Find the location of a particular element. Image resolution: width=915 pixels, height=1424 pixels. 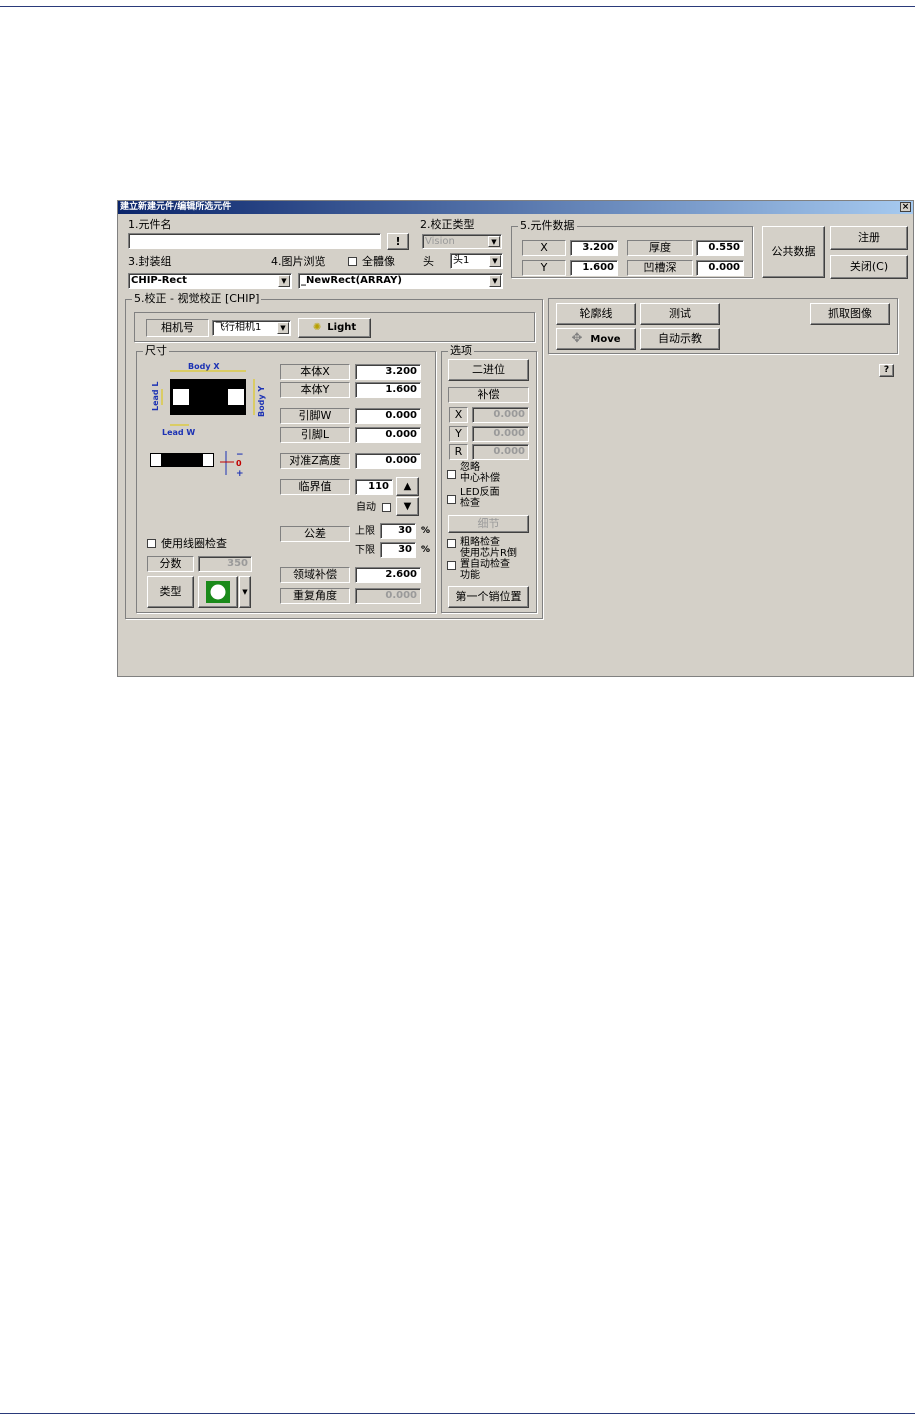

lead-l-label: 引脚L is located at coordinates (315, 435).